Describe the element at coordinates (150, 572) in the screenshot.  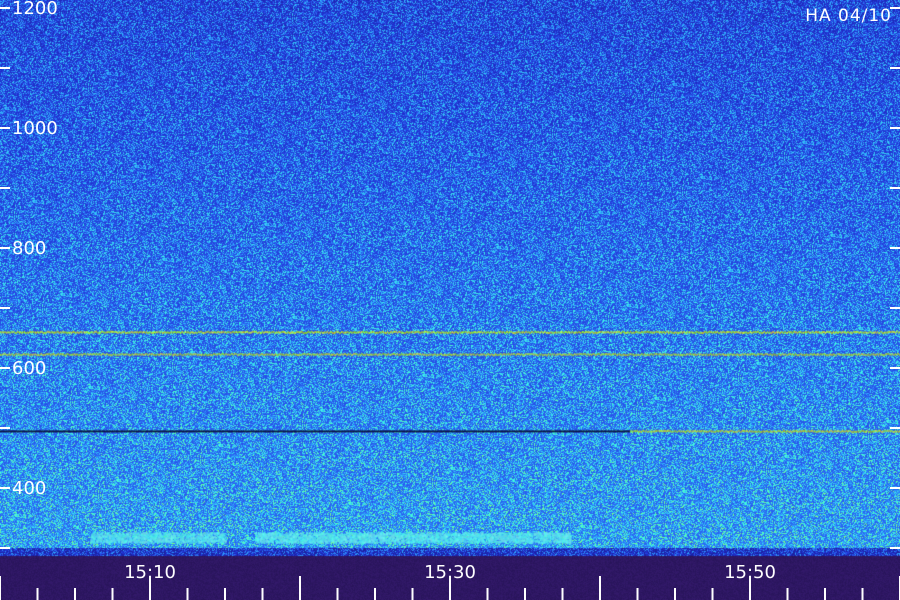
I see `x-tick-label: 15:10` at that location.